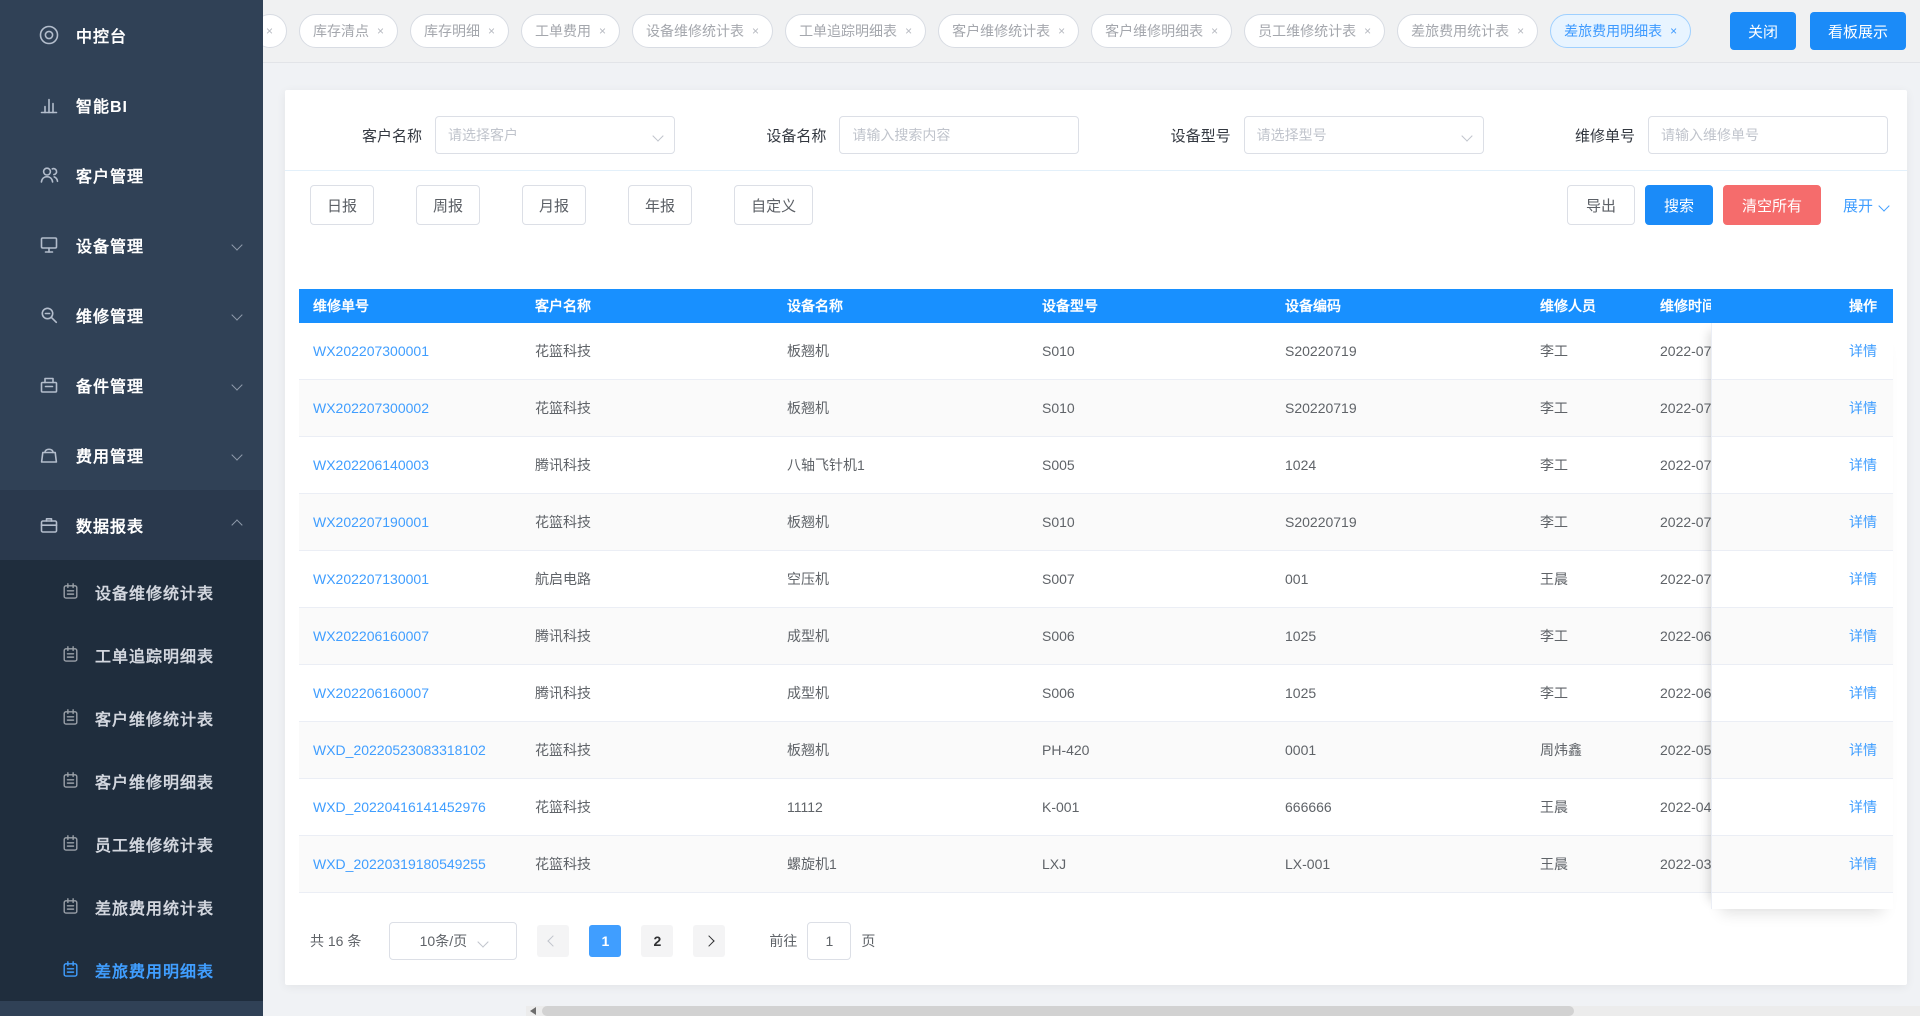  Describe the element at coordinates (49, 315) in the screenshot. I see `repair-icon` at that location.